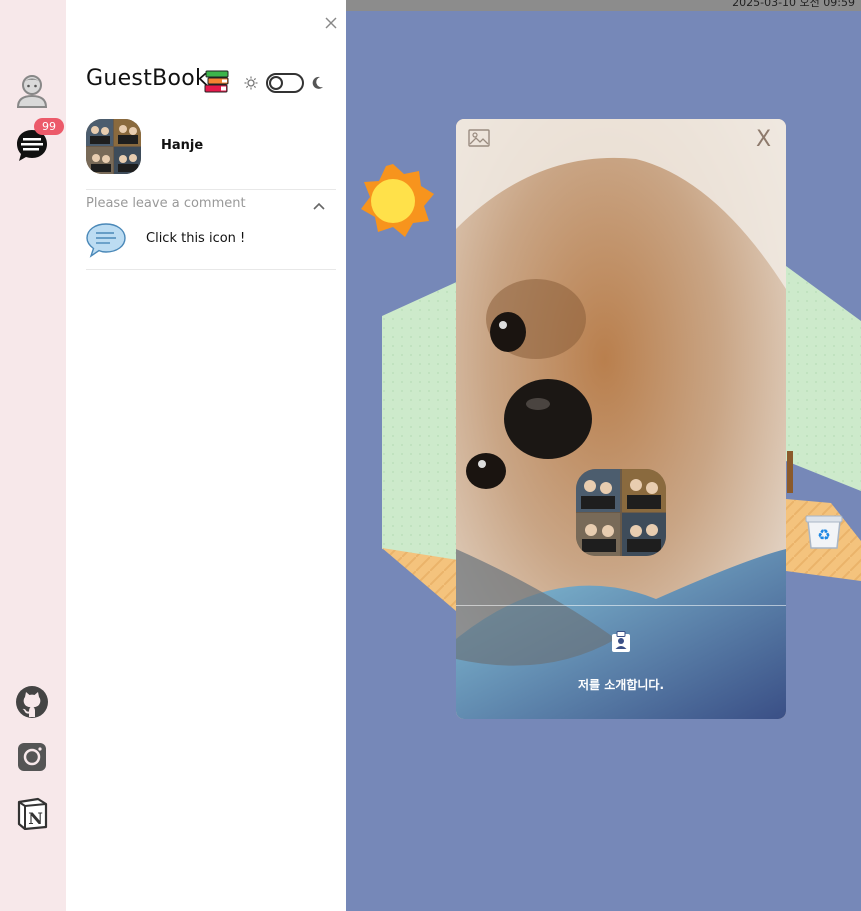  Describe the element at coordinates (49, 126) in the screenshot. I see `notification-badge: 99` at that location.